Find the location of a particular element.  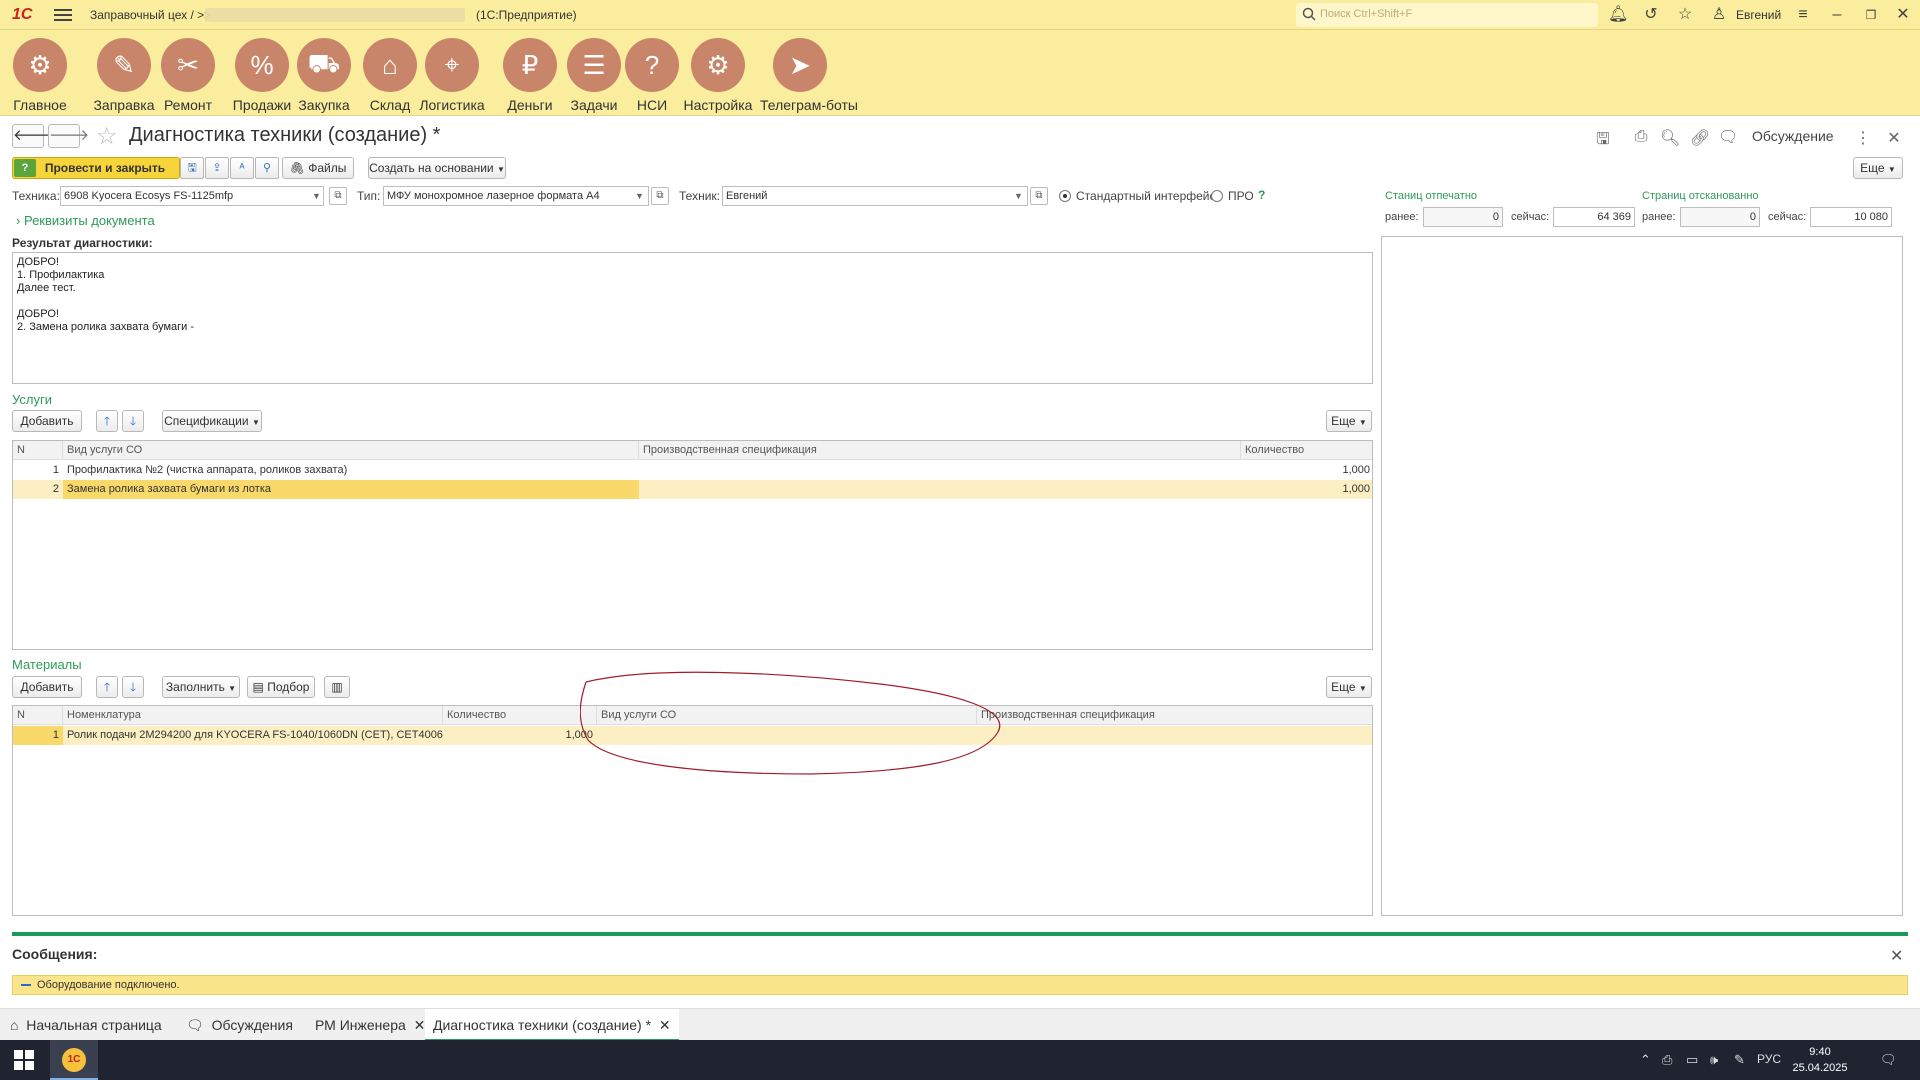

favorite-star-icon: ☆ is located at coordinates (107, 136).